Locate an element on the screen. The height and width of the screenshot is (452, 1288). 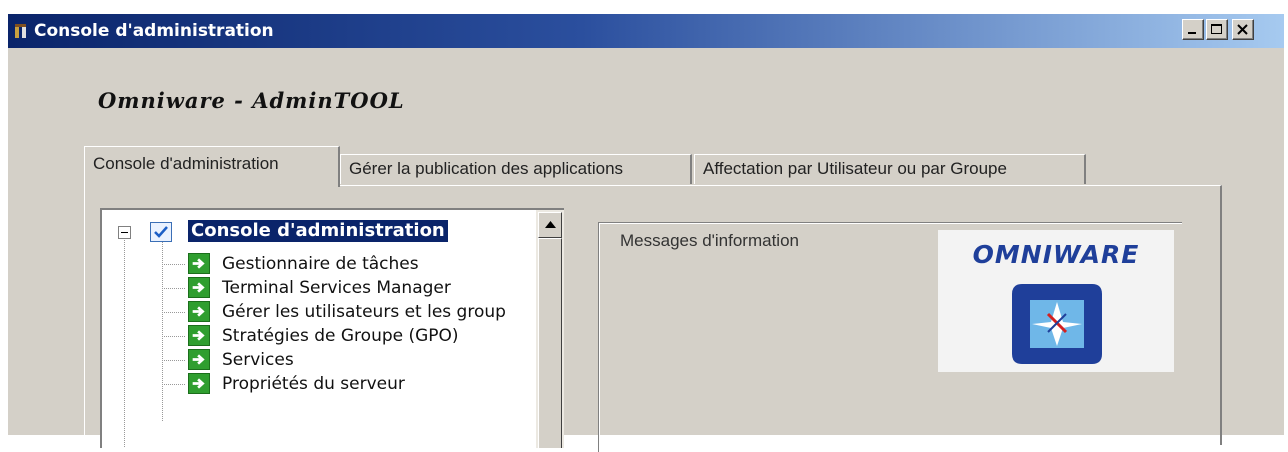
close-button is located at coordinates (1243, 29).